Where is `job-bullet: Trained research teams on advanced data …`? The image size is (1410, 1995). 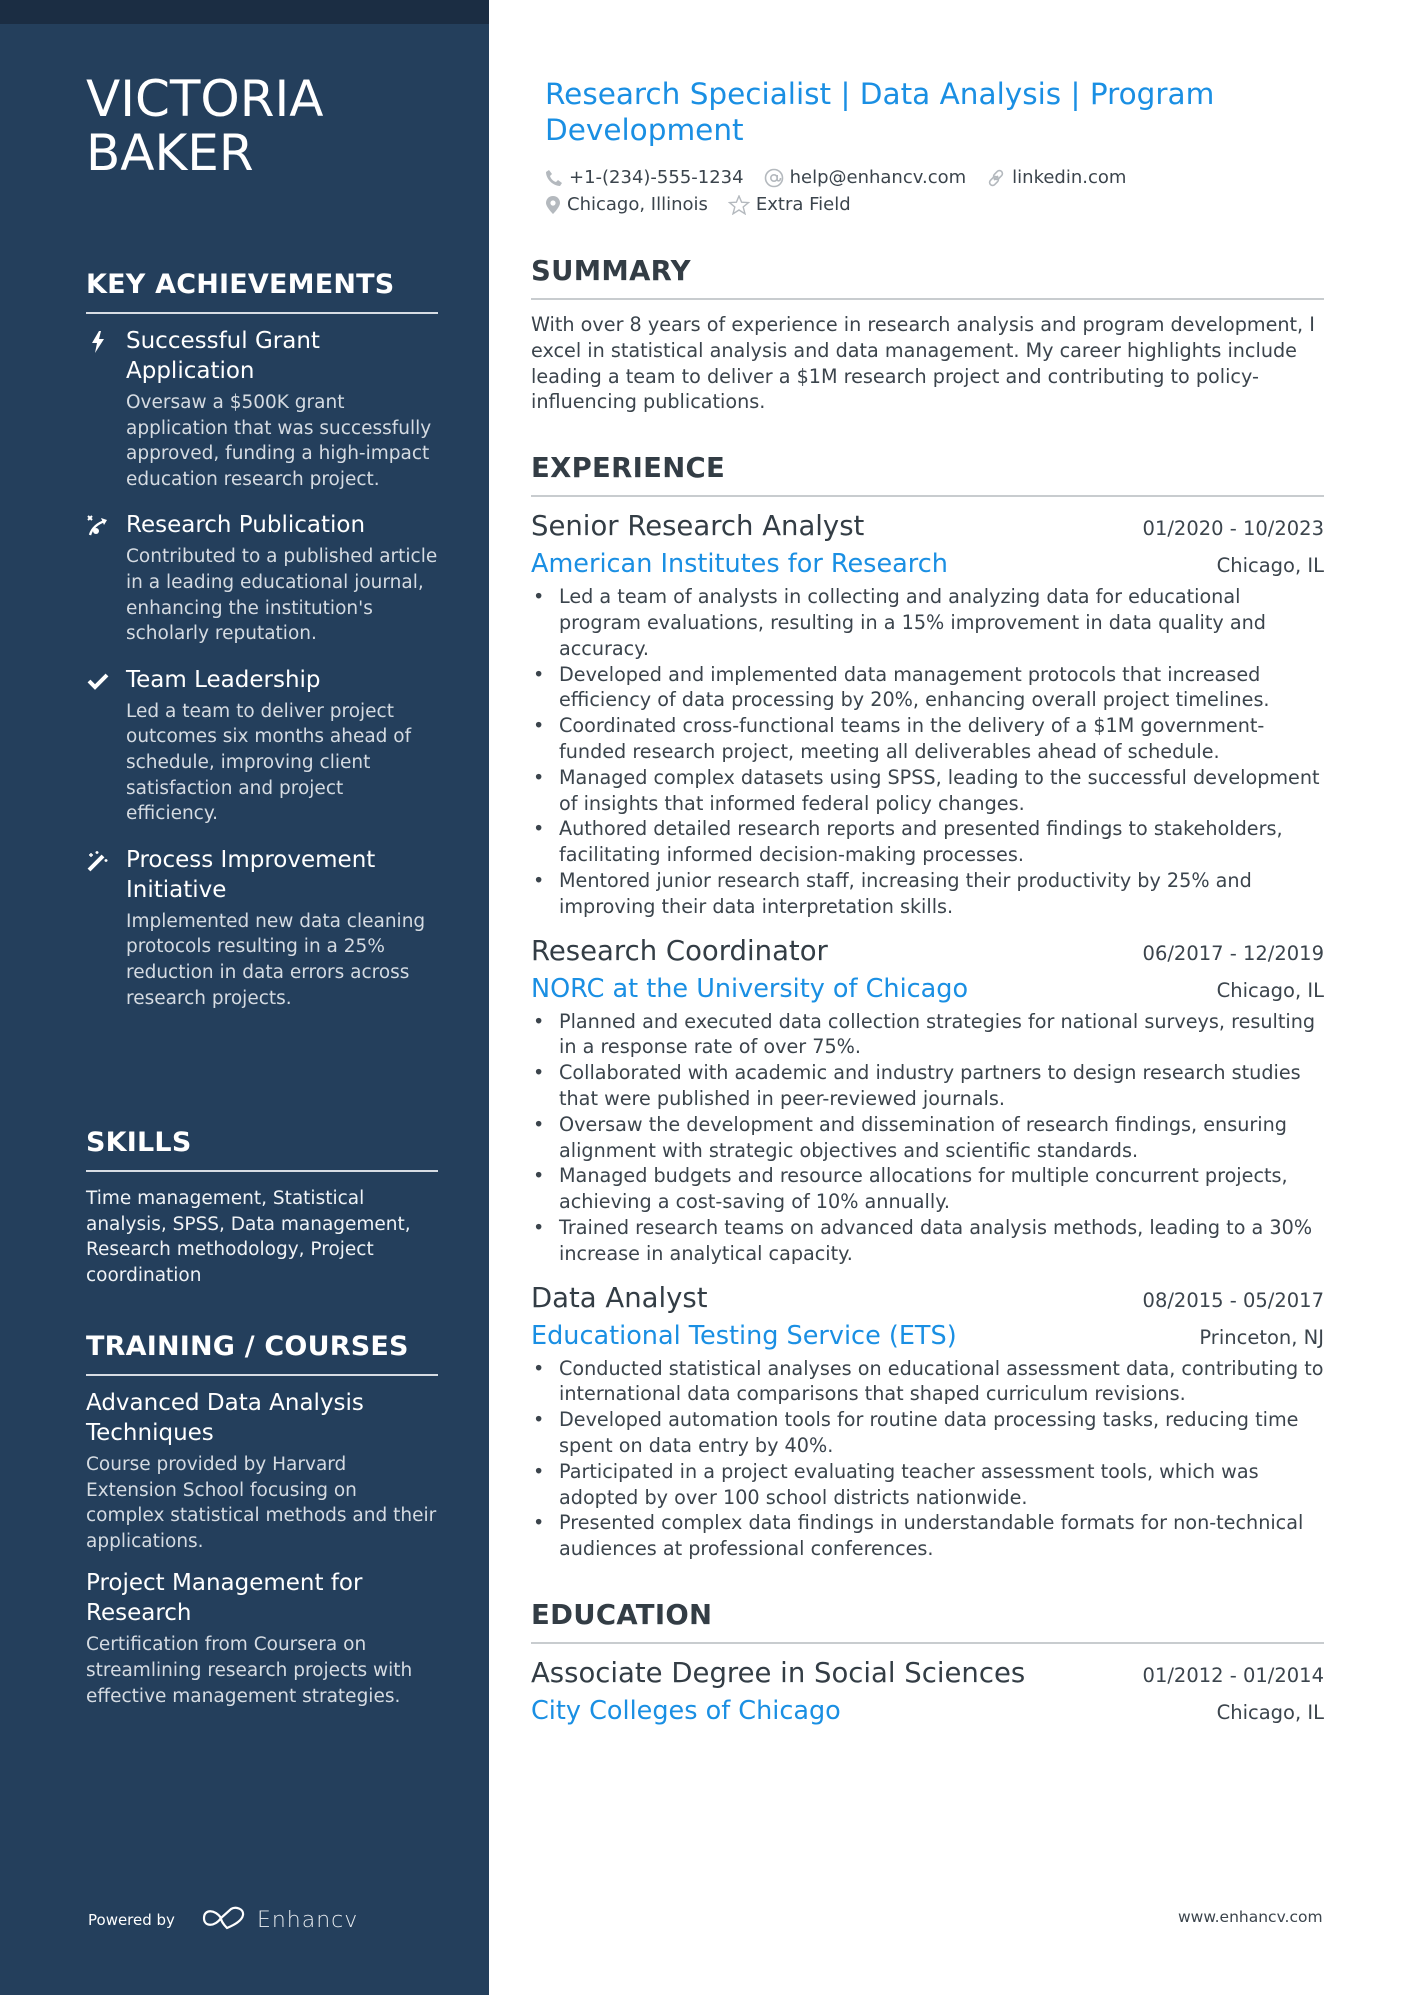
job-bullet: Trained research teams on advanced data … is located at coordinates (928, 1241).